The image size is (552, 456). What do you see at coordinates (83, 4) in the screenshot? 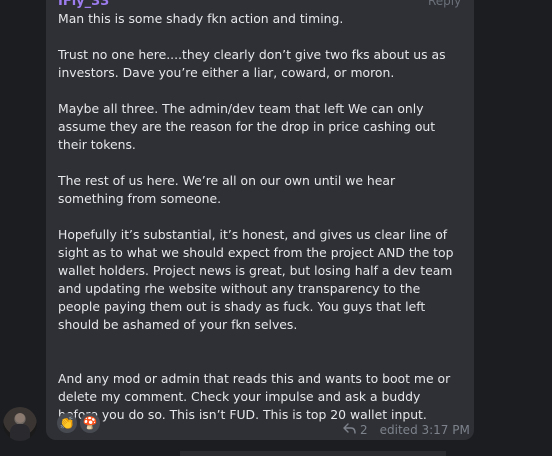
I see `sender-name: IFly_33` at bounding box center [83, 4].